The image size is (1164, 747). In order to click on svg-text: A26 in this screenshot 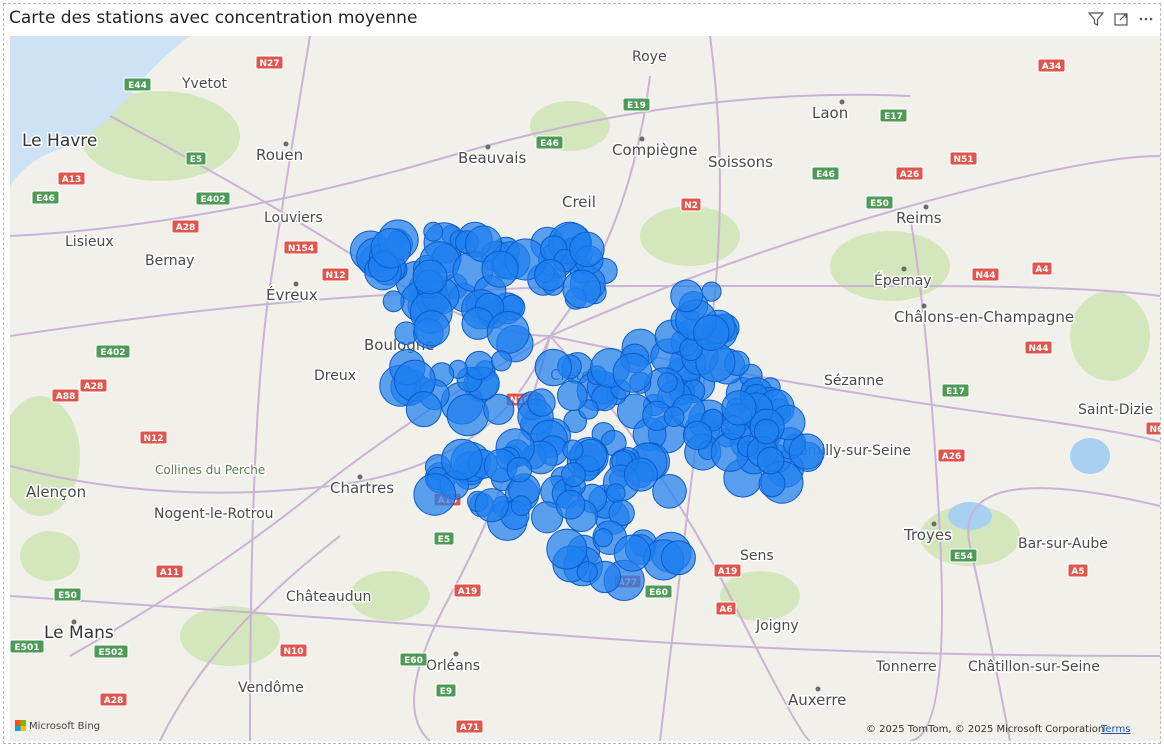, I will do `click(910, 175)`.